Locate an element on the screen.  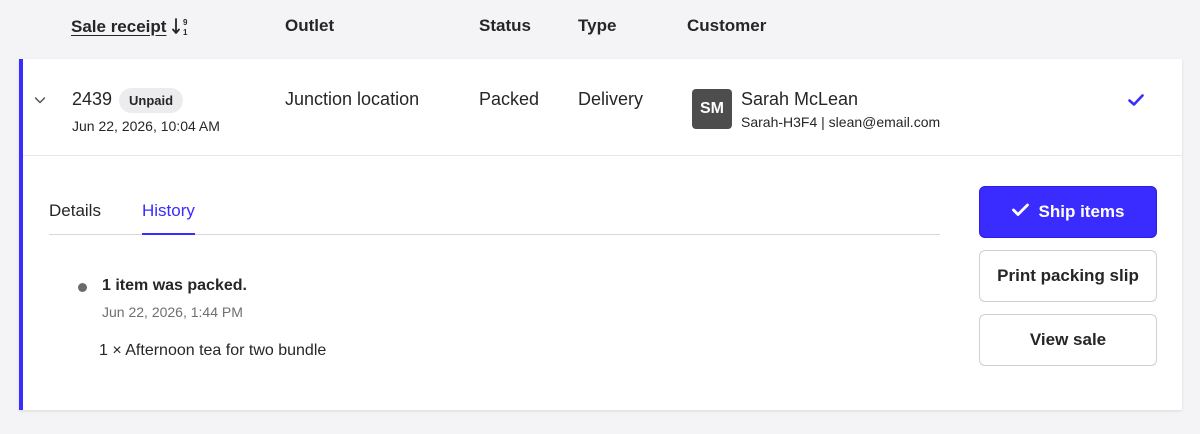
receipt-number: 2439 is located at coordinates (92, 99).